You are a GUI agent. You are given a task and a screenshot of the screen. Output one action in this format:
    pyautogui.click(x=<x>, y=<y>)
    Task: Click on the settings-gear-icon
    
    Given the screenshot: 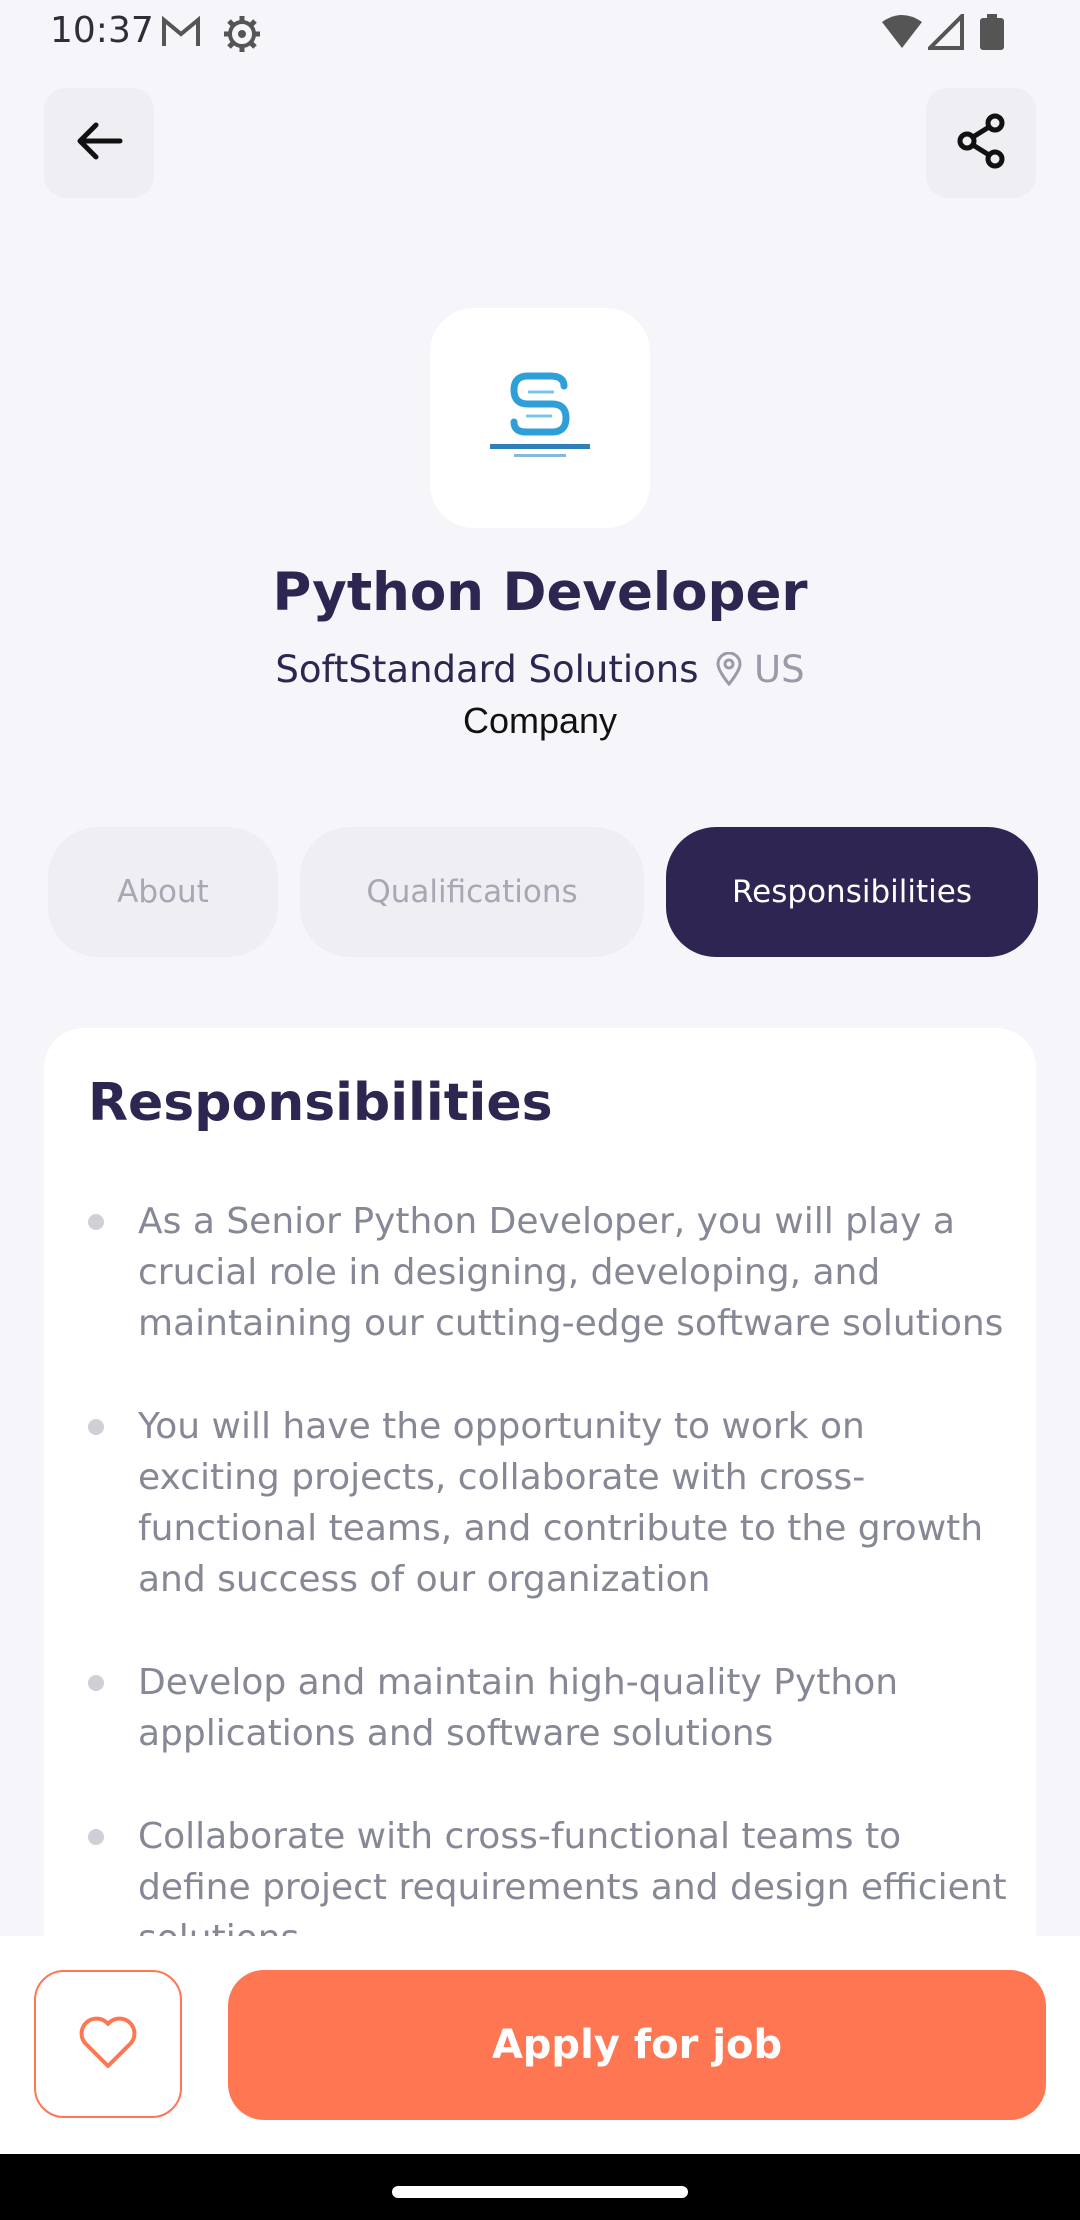 What is the action you would take?
    pyautogui.click(x=242, y=36)
    